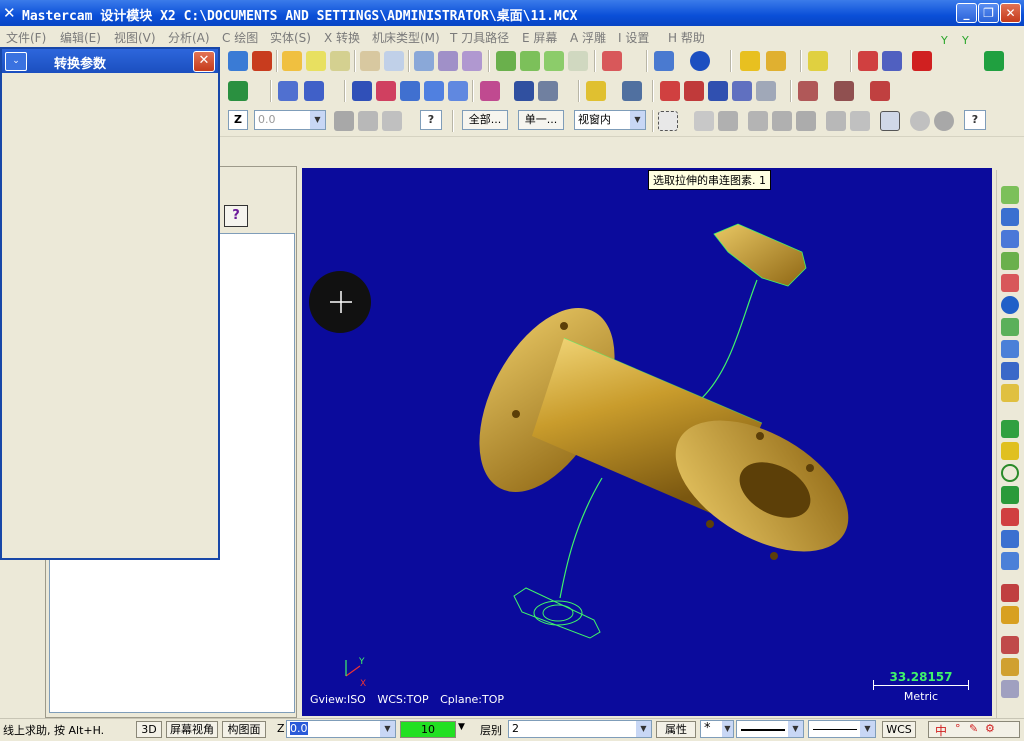  Describe the element at coordinates (424, 61) in the screenshot. I see `shade-icon` at that location.